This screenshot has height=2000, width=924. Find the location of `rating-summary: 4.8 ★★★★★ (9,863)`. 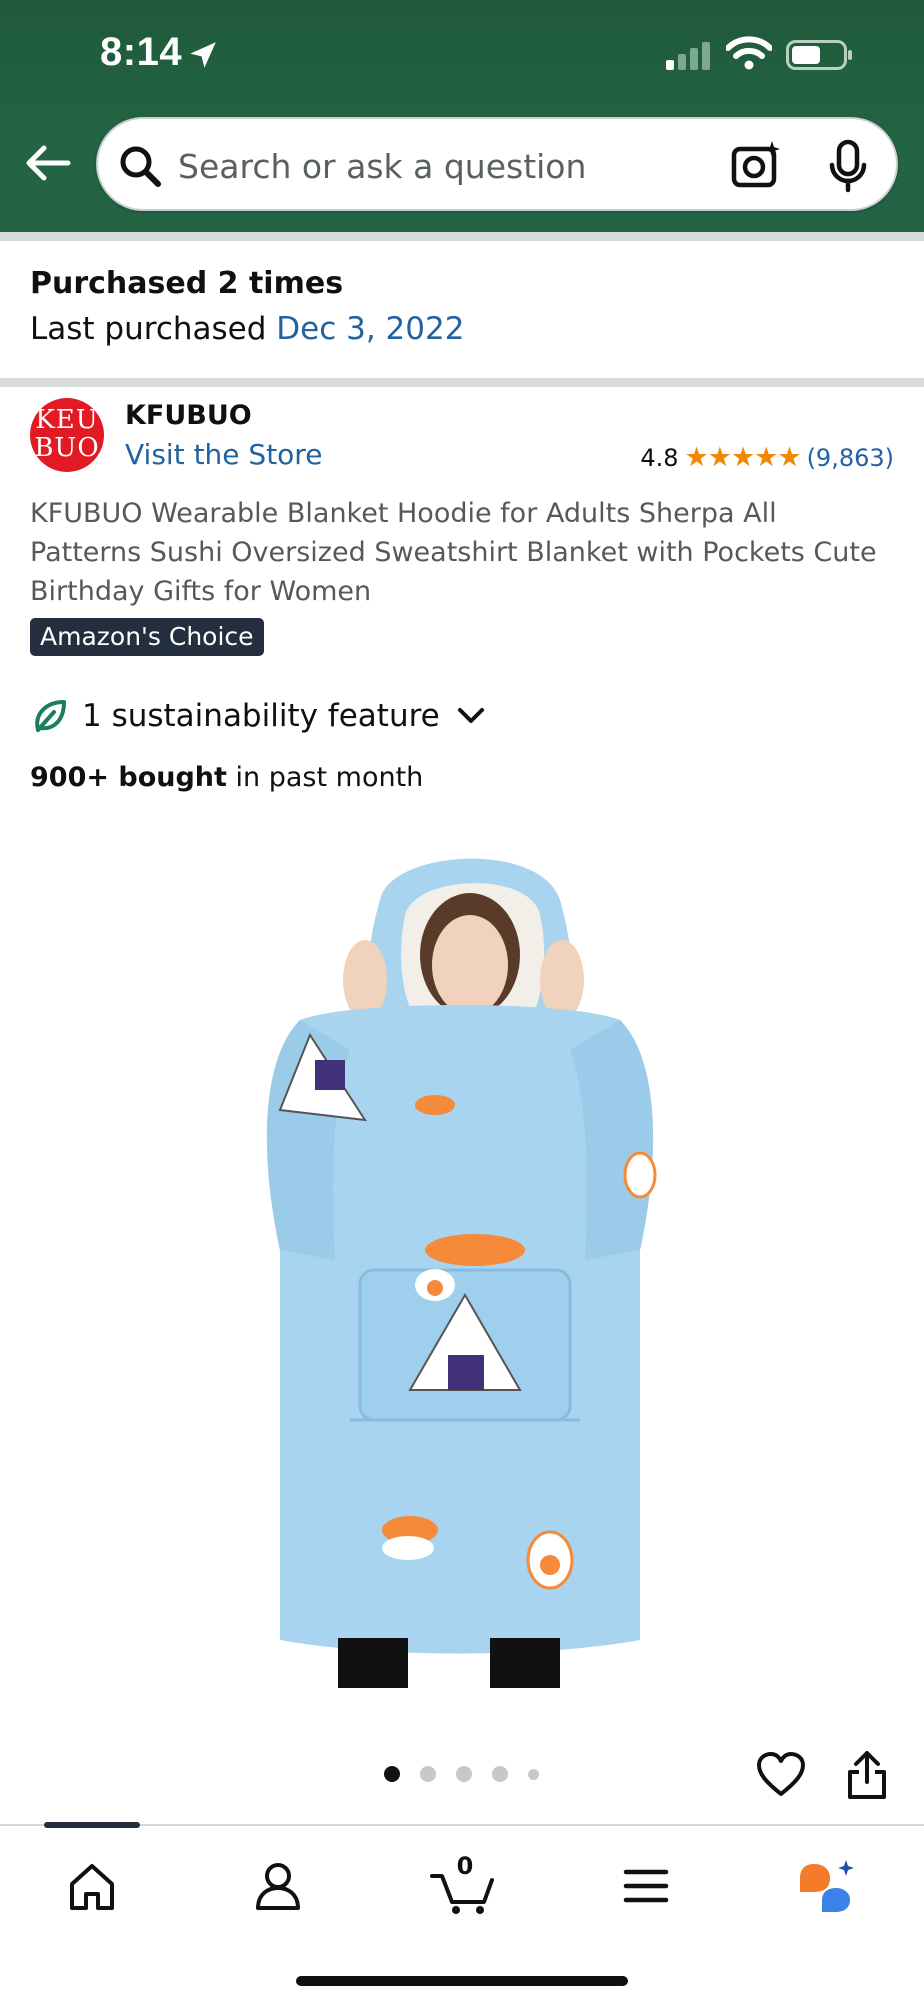

rating-summary: 4.8 ★★★★★ (9,863) is located at coordinates (767, 457).